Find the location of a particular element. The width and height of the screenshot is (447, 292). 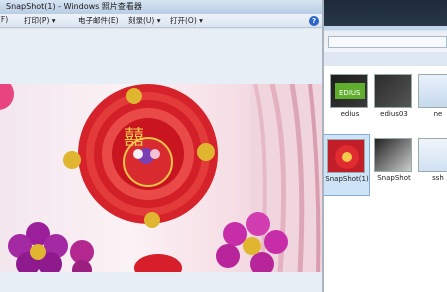

file-item-snapshot1: SnapShot(1) is located at coordinates (346, 165).